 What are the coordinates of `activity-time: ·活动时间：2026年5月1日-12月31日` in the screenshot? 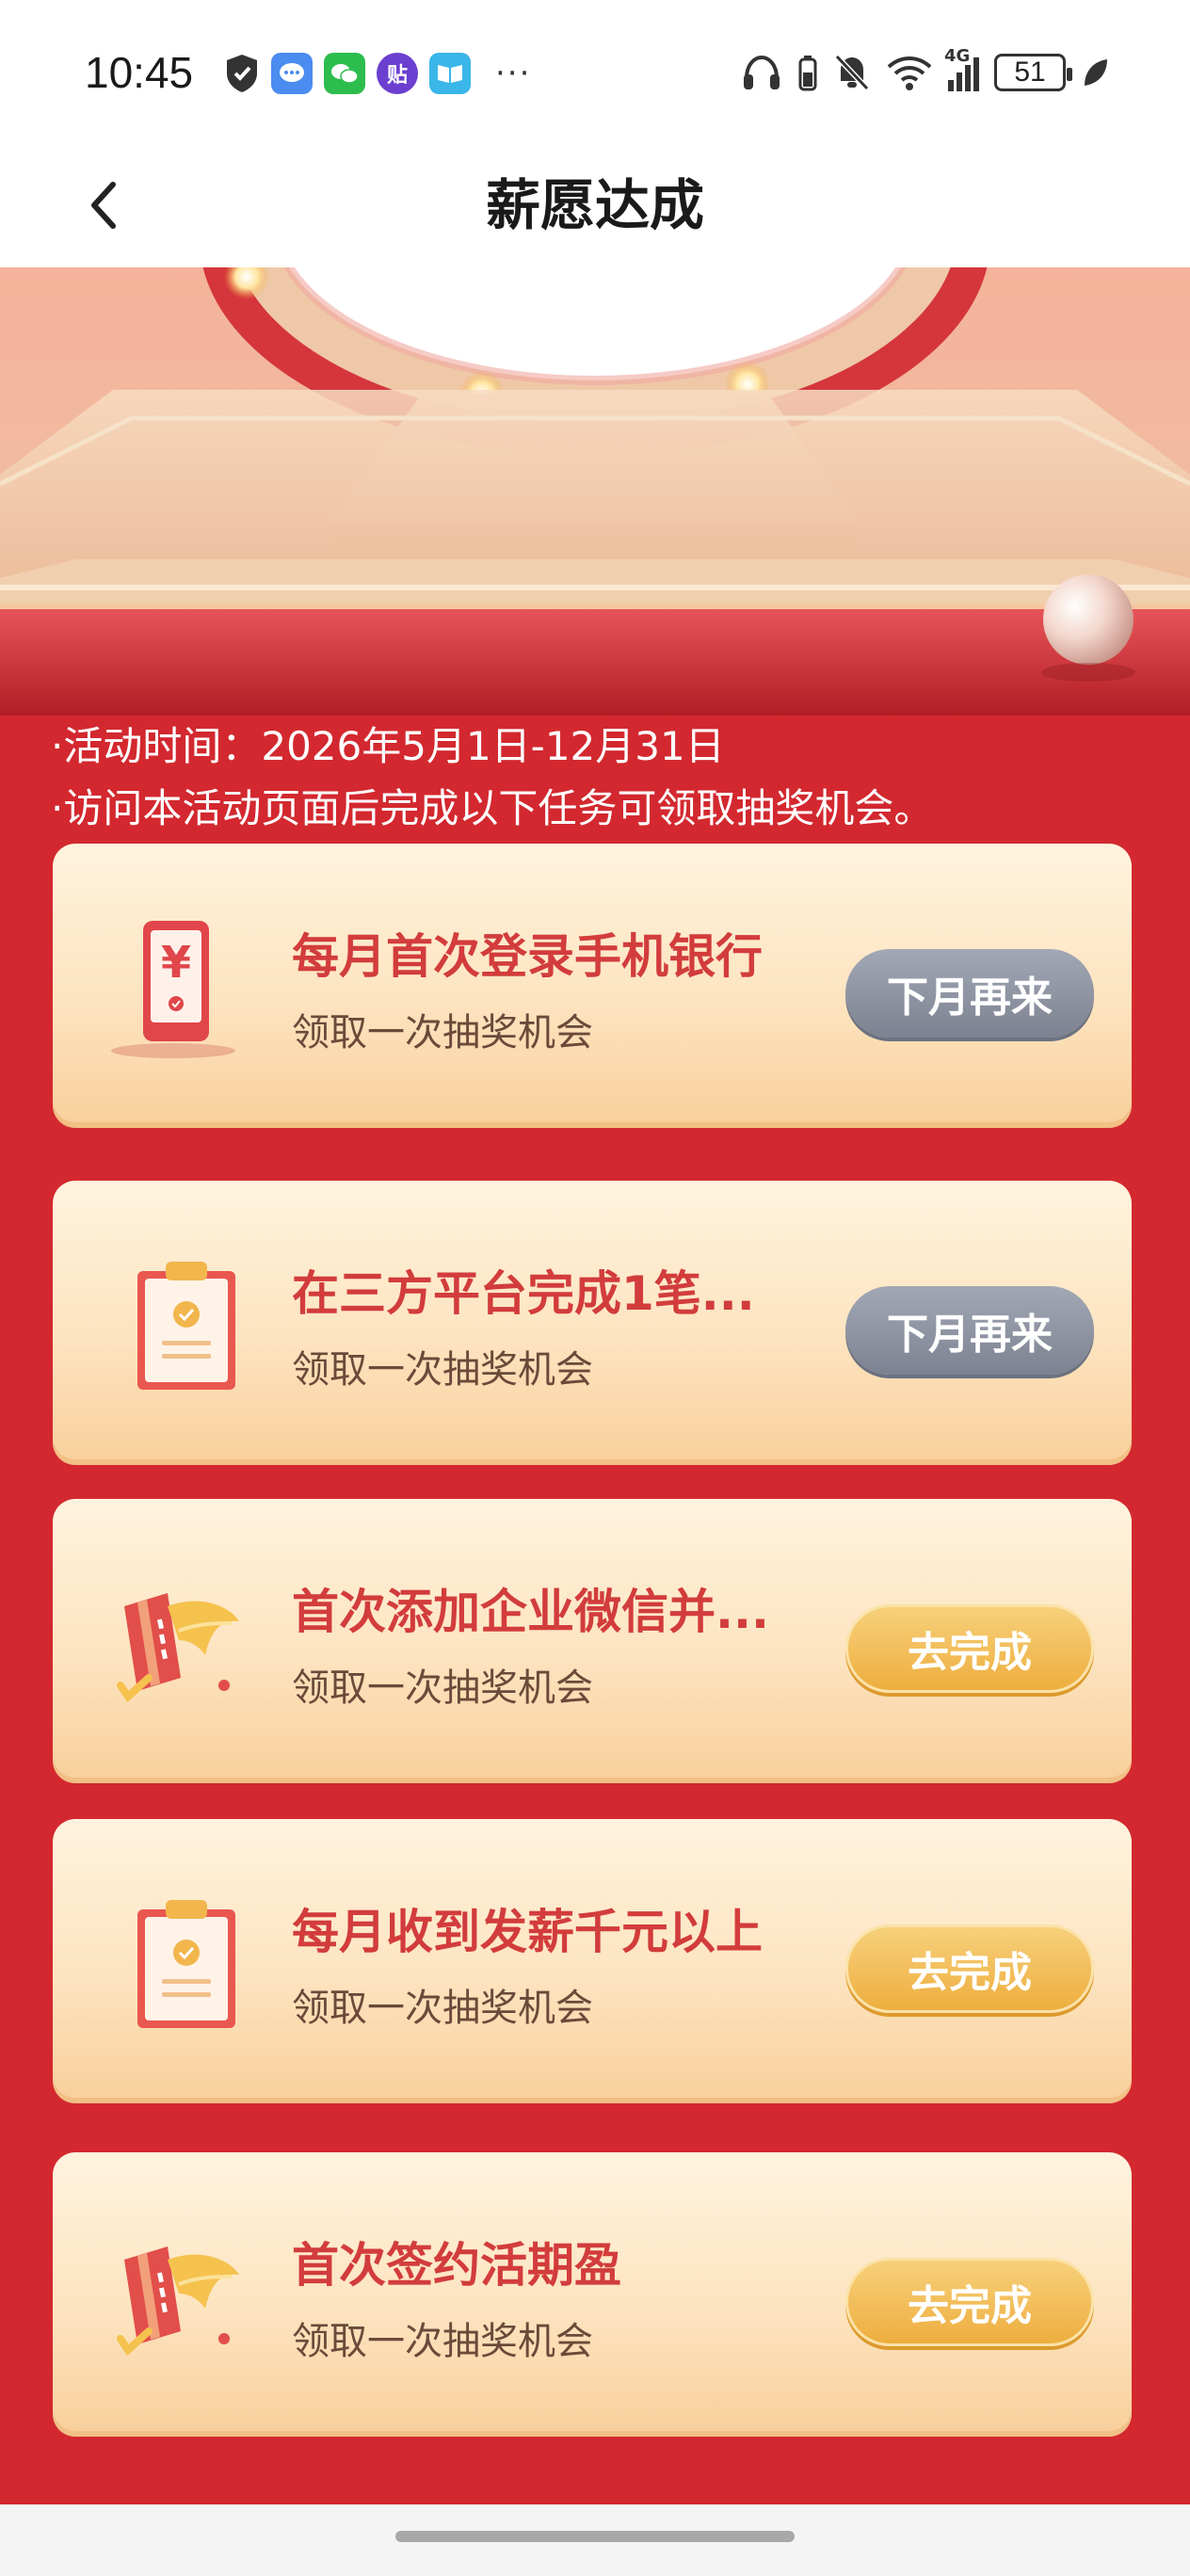 It's located at (388, 746).